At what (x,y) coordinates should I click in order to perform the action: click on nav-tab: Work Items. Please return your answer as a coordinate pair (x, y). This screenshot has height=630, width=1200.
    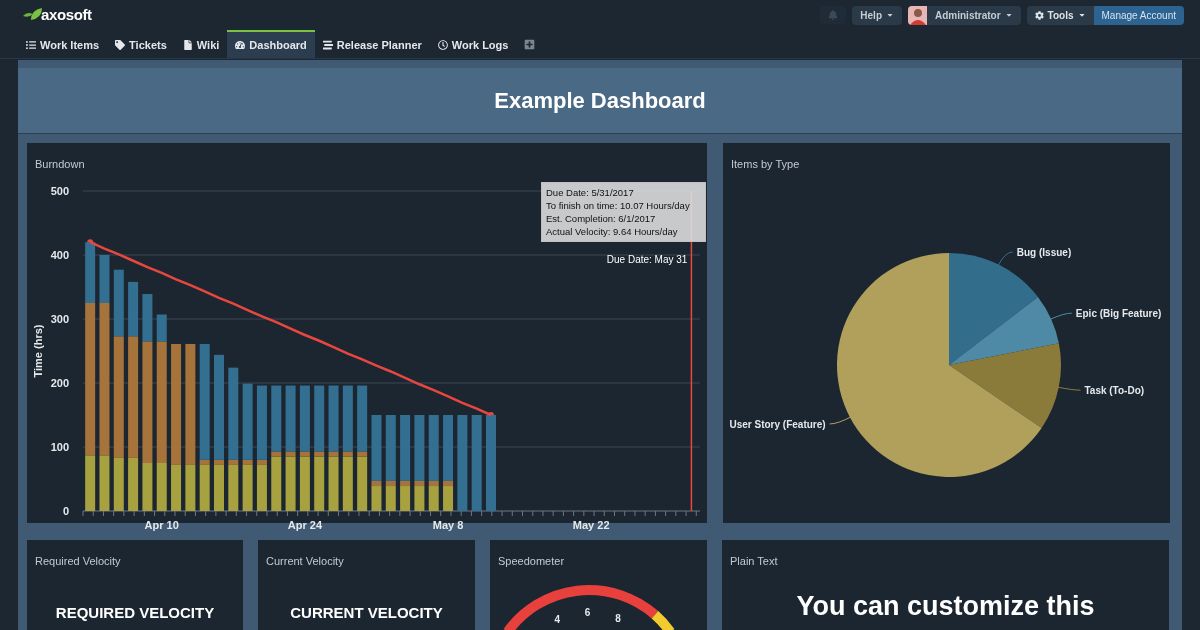
    Looking at the image, I should click on (63, 44).